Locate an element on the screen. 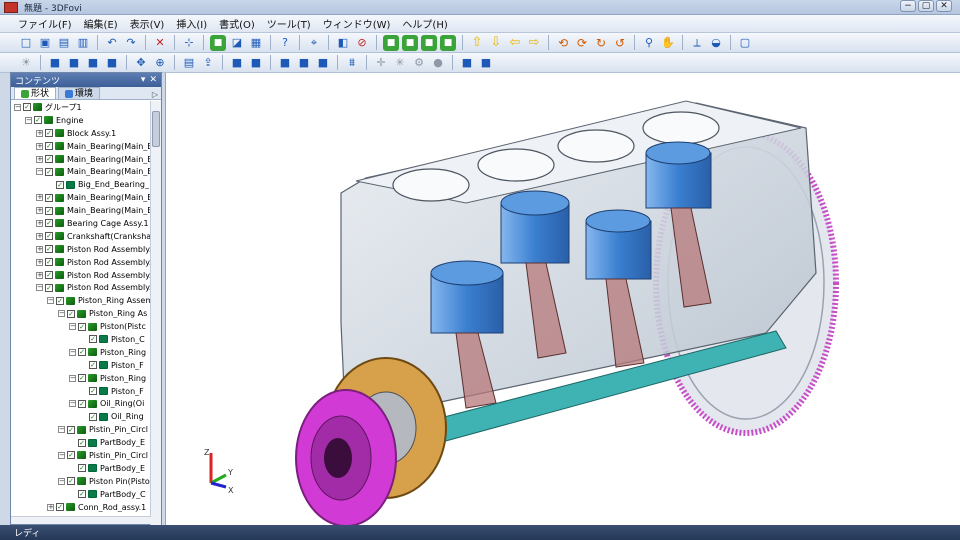 This screenshot has width=960, height=540. tree-node: − ✓ Pistin_Pin_Circl is located at coordinates (81, 455).